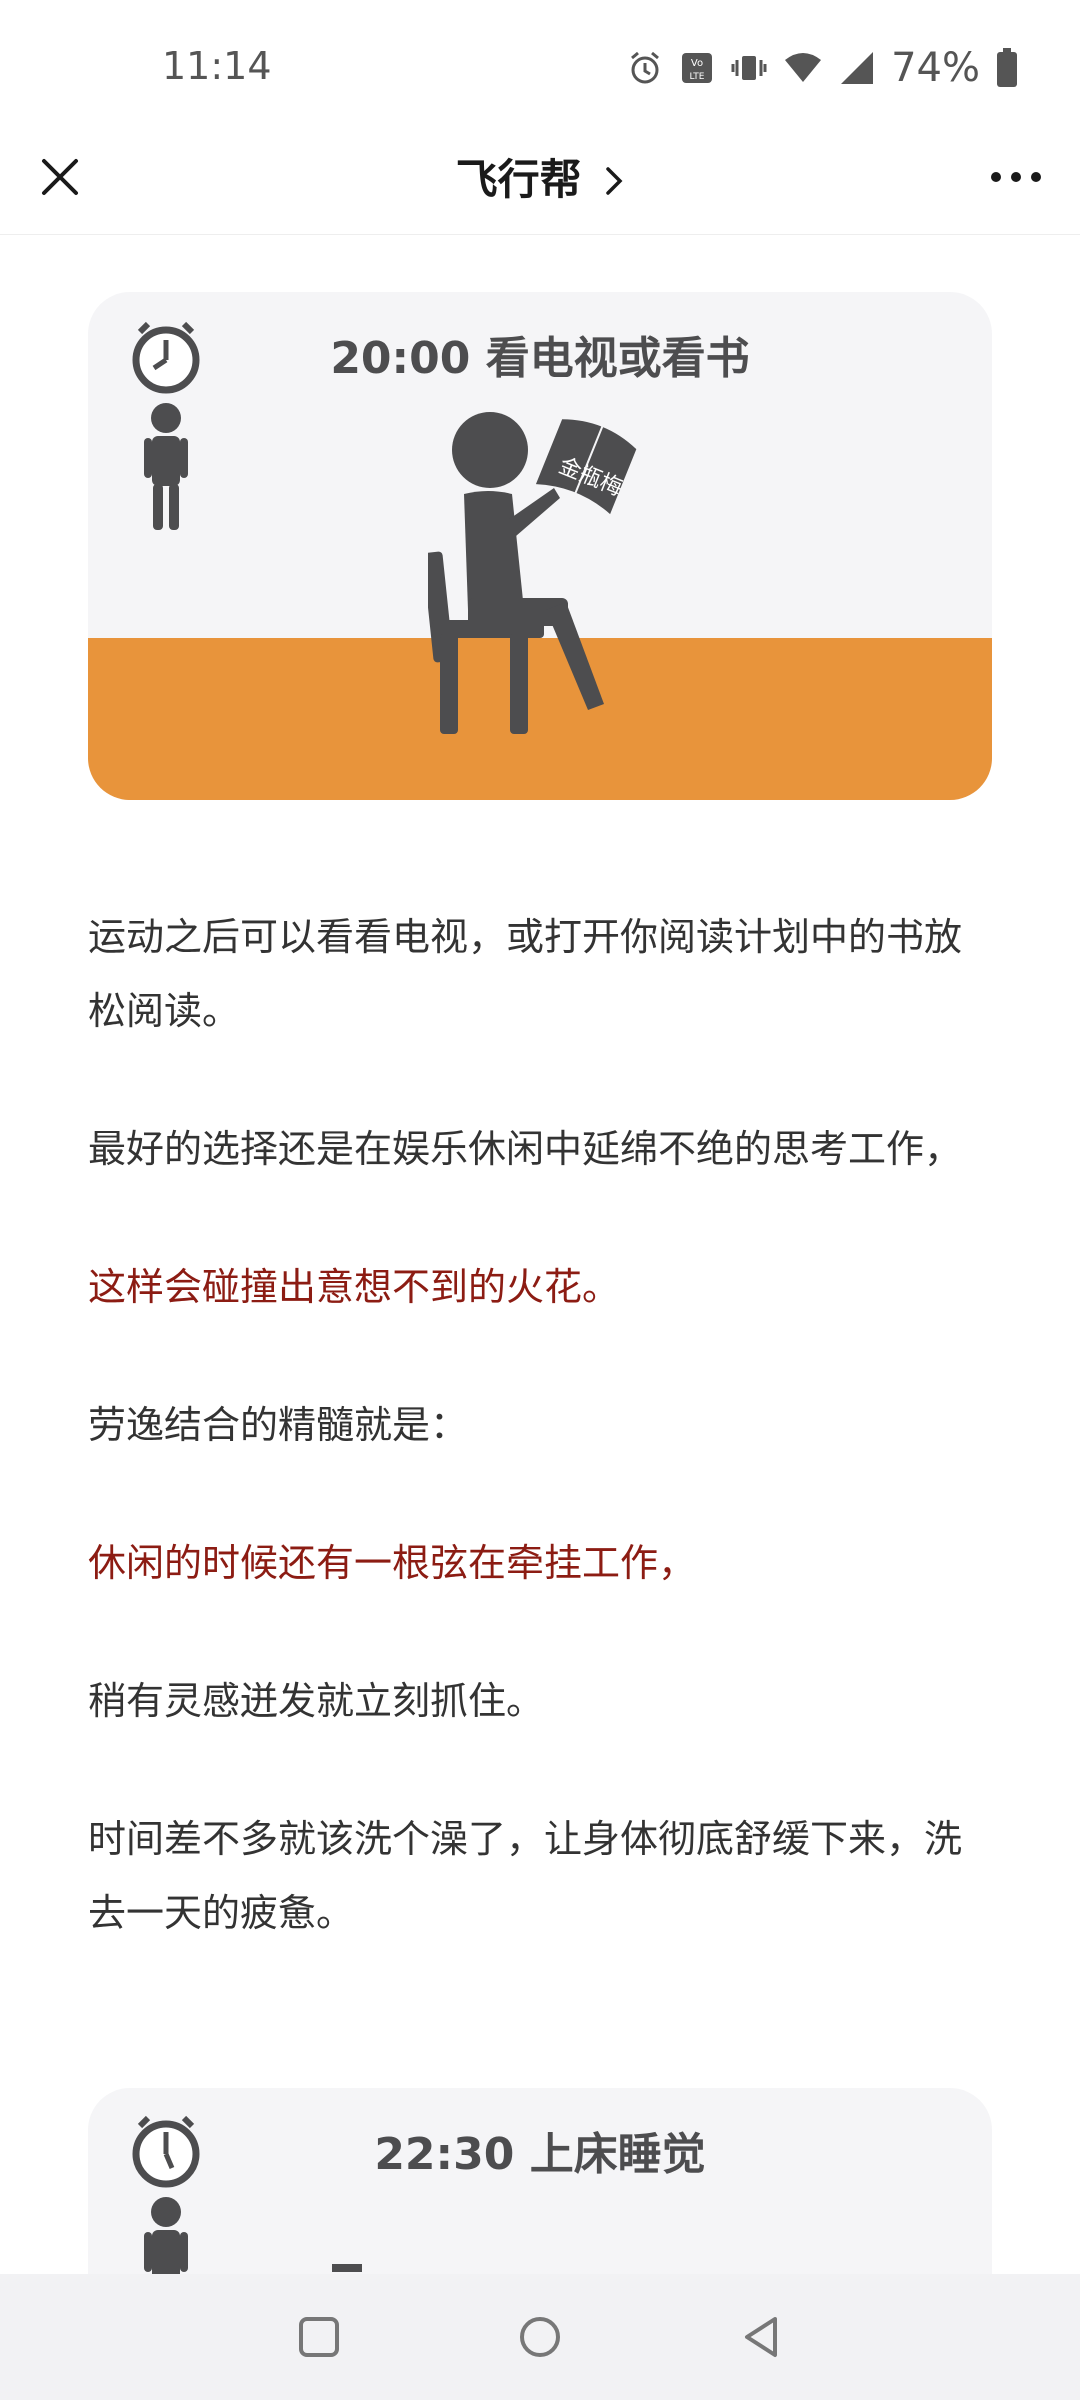  I want to click on reading-man-icon: 金瓶梅, so click(532, 573).